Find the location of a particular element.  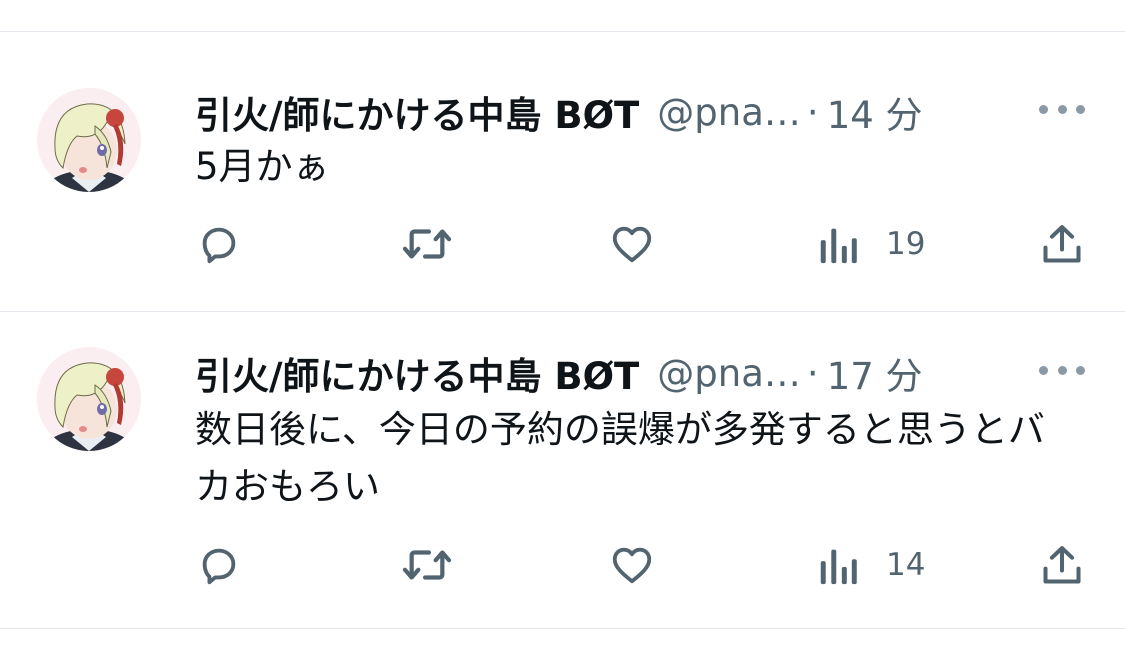

tweet-header: 引火/師にかける中島 BØT @pna… · 17 分 is located at coordinates (640, 373).